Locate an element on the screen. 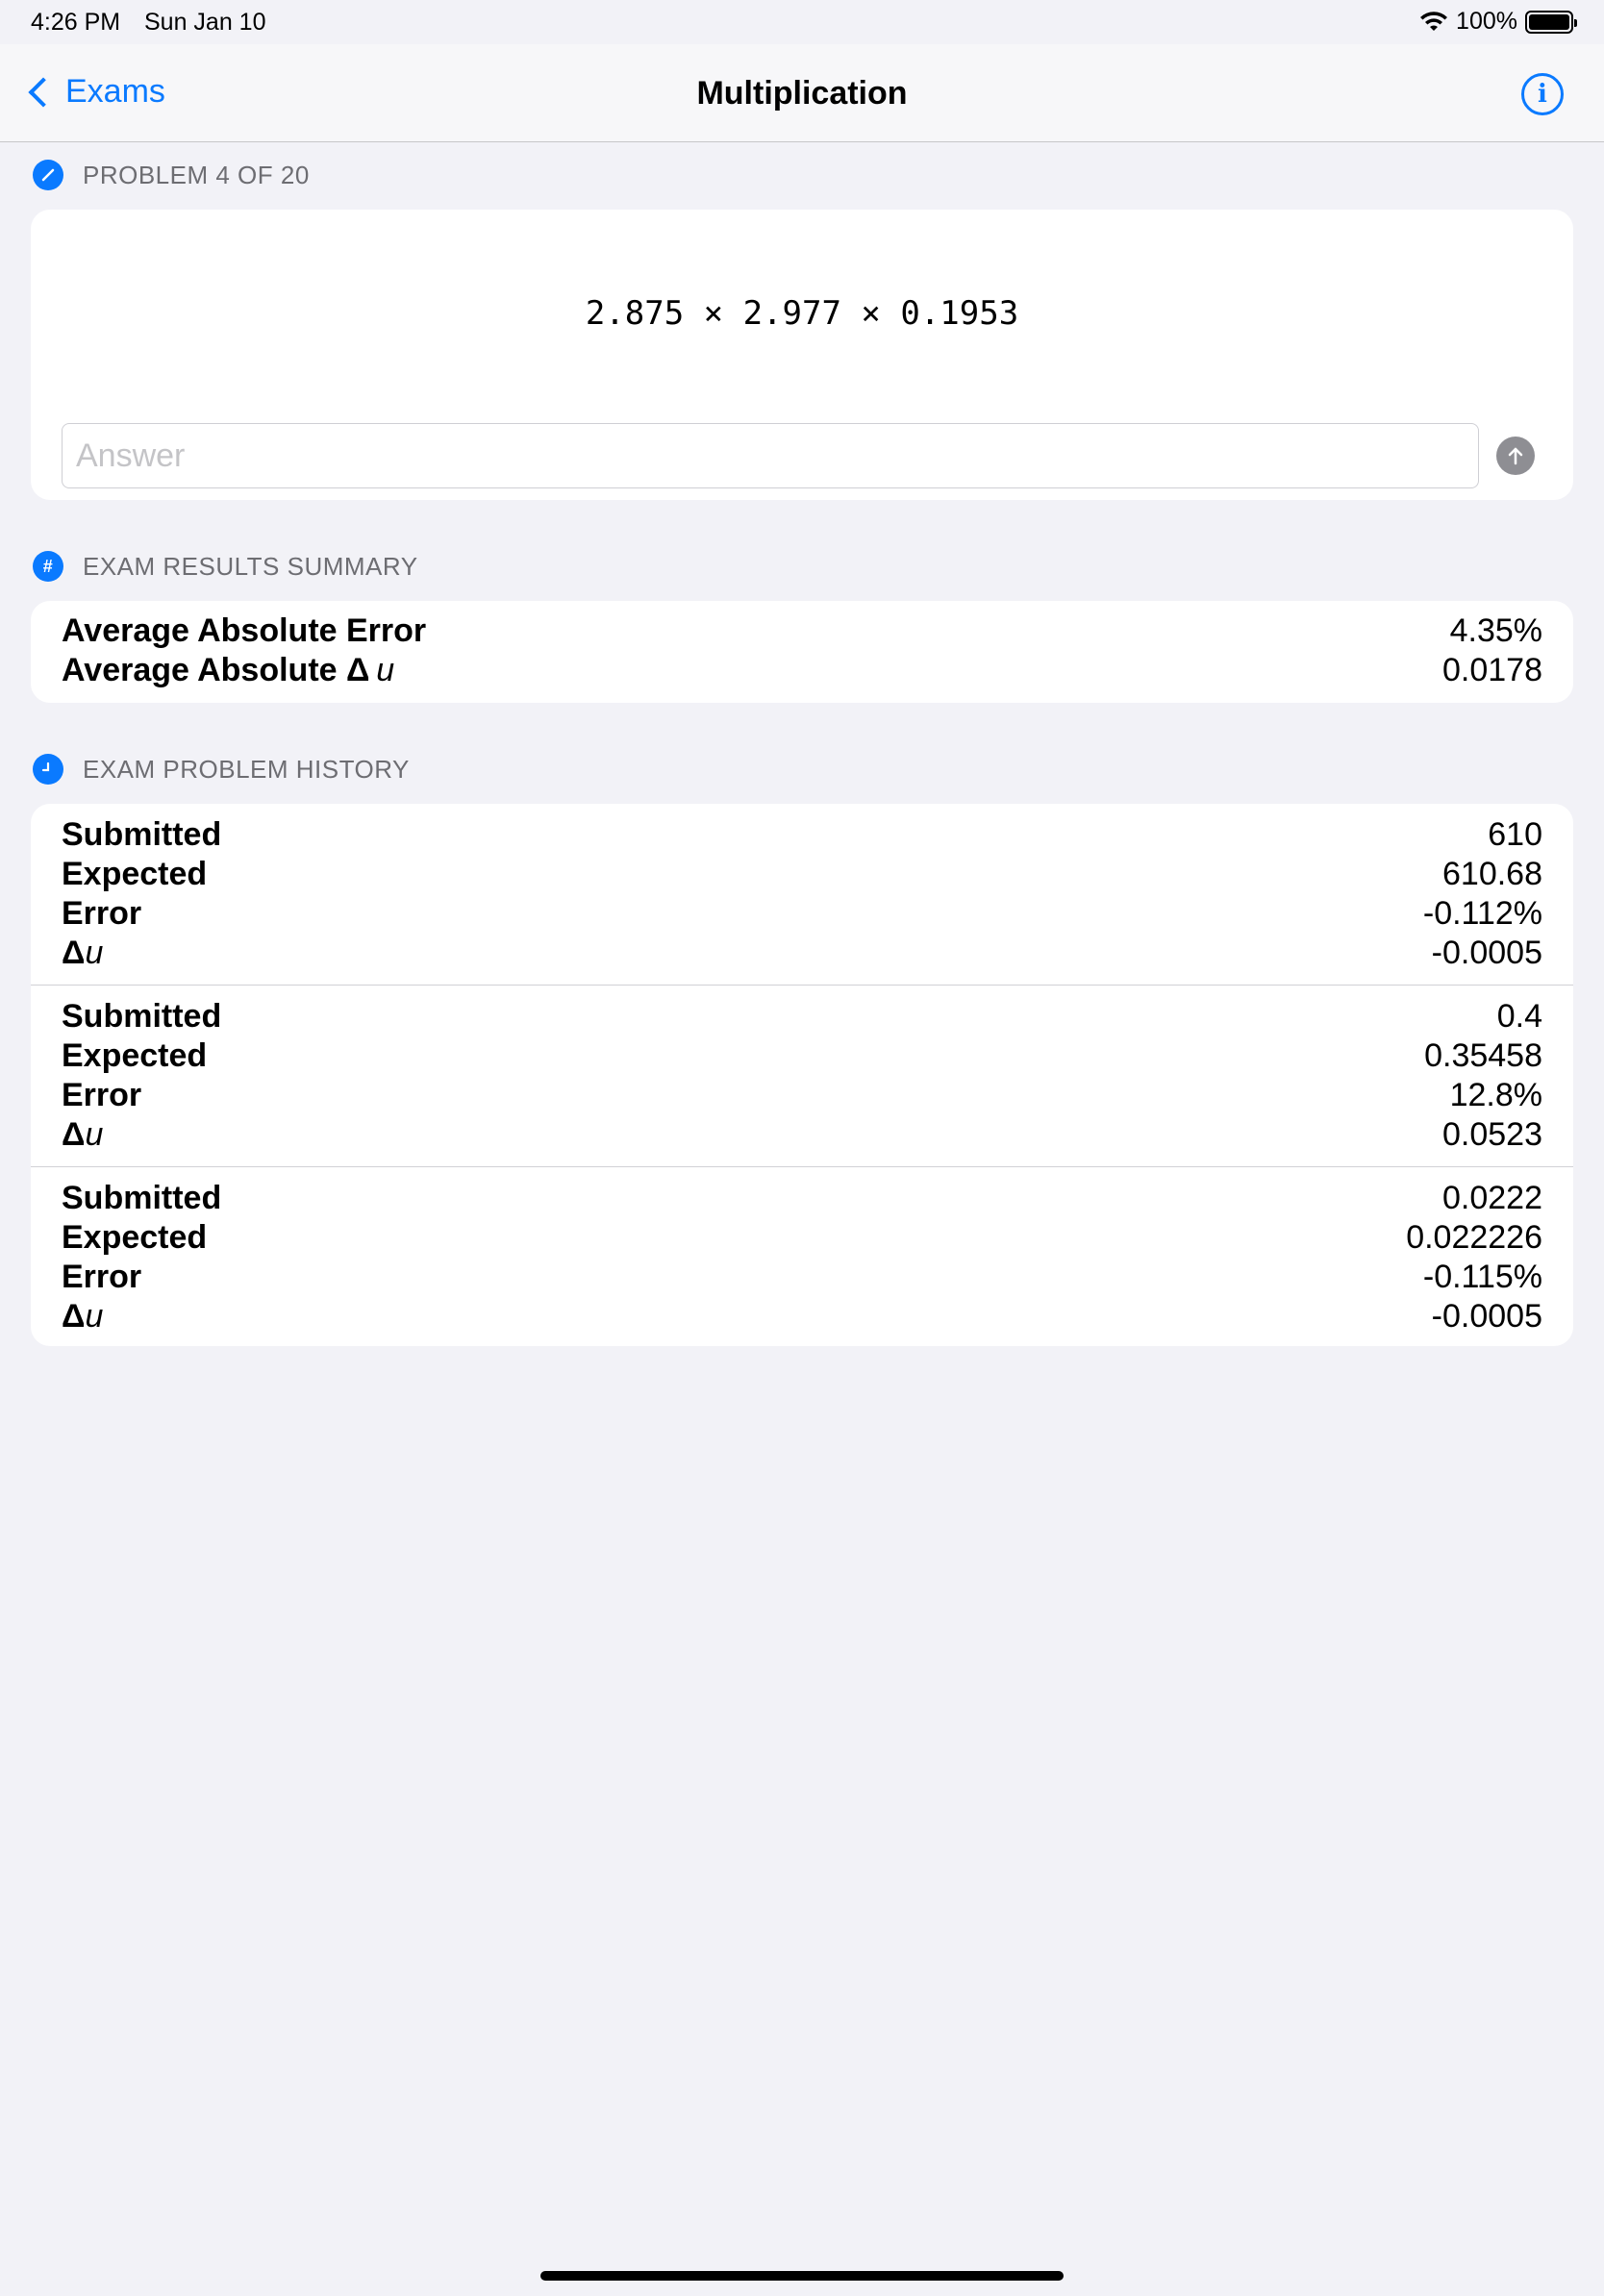 The height and width of the screenshot is (2296, 1604). history-value: 0.0523 is located at coordinates (1492, 1134).